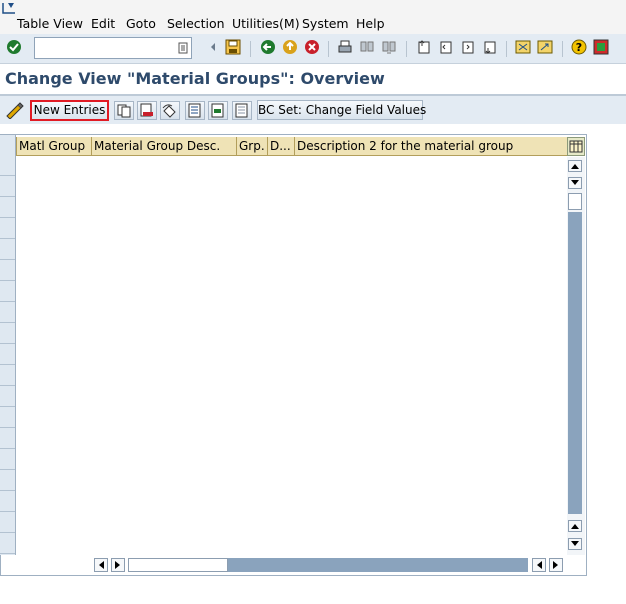 This screenshot has width=626, height=604. What do you see at coordinates (576, 146) in the screenshot?
I see `table-settings-icon` at bounding box center [576, 146].